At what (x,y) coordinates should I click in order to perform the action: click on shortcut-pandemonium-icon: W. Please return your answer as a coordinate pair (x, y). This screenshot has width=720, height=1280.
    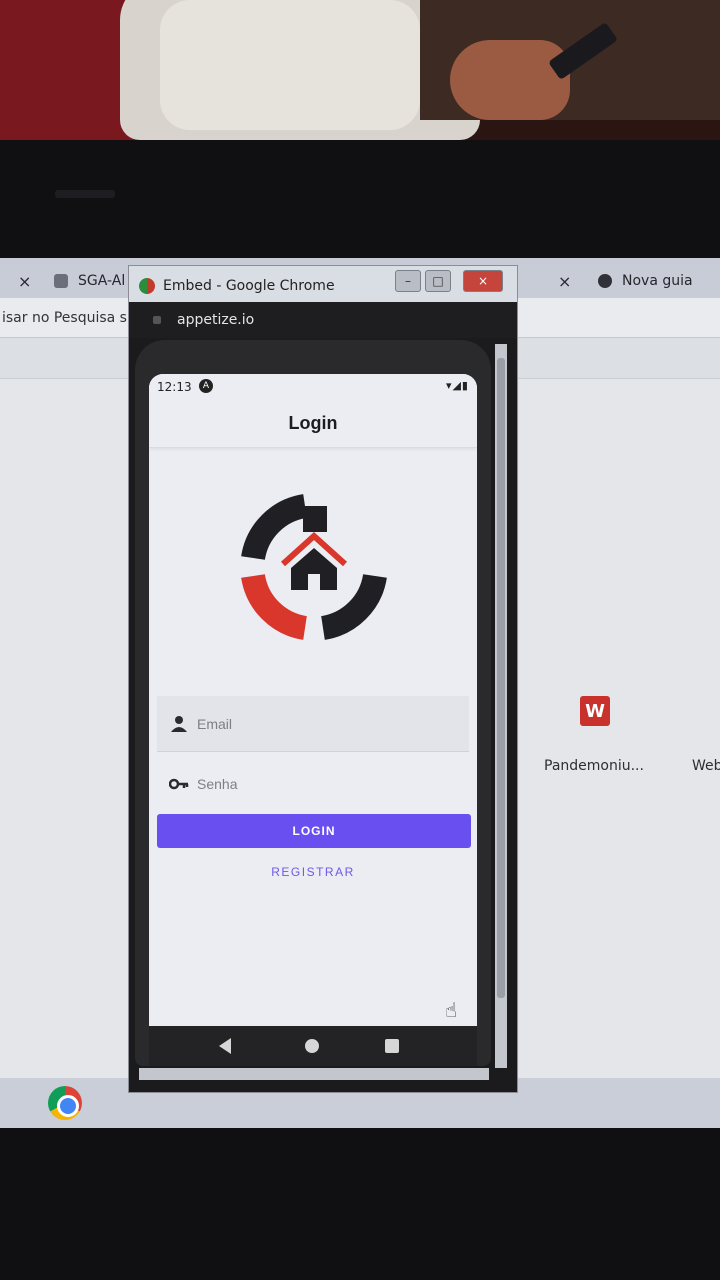
    Looking at the image, I should click on (595, 711).